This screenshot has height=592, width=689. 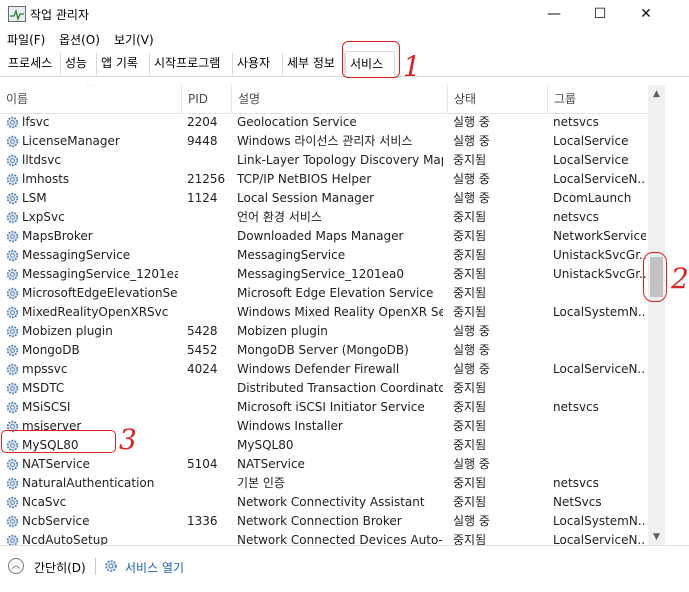 What do you see at coordinates (79, 64) in the screenshot?
I see `tab-performance: 성능` at bounding box center [79, 64].